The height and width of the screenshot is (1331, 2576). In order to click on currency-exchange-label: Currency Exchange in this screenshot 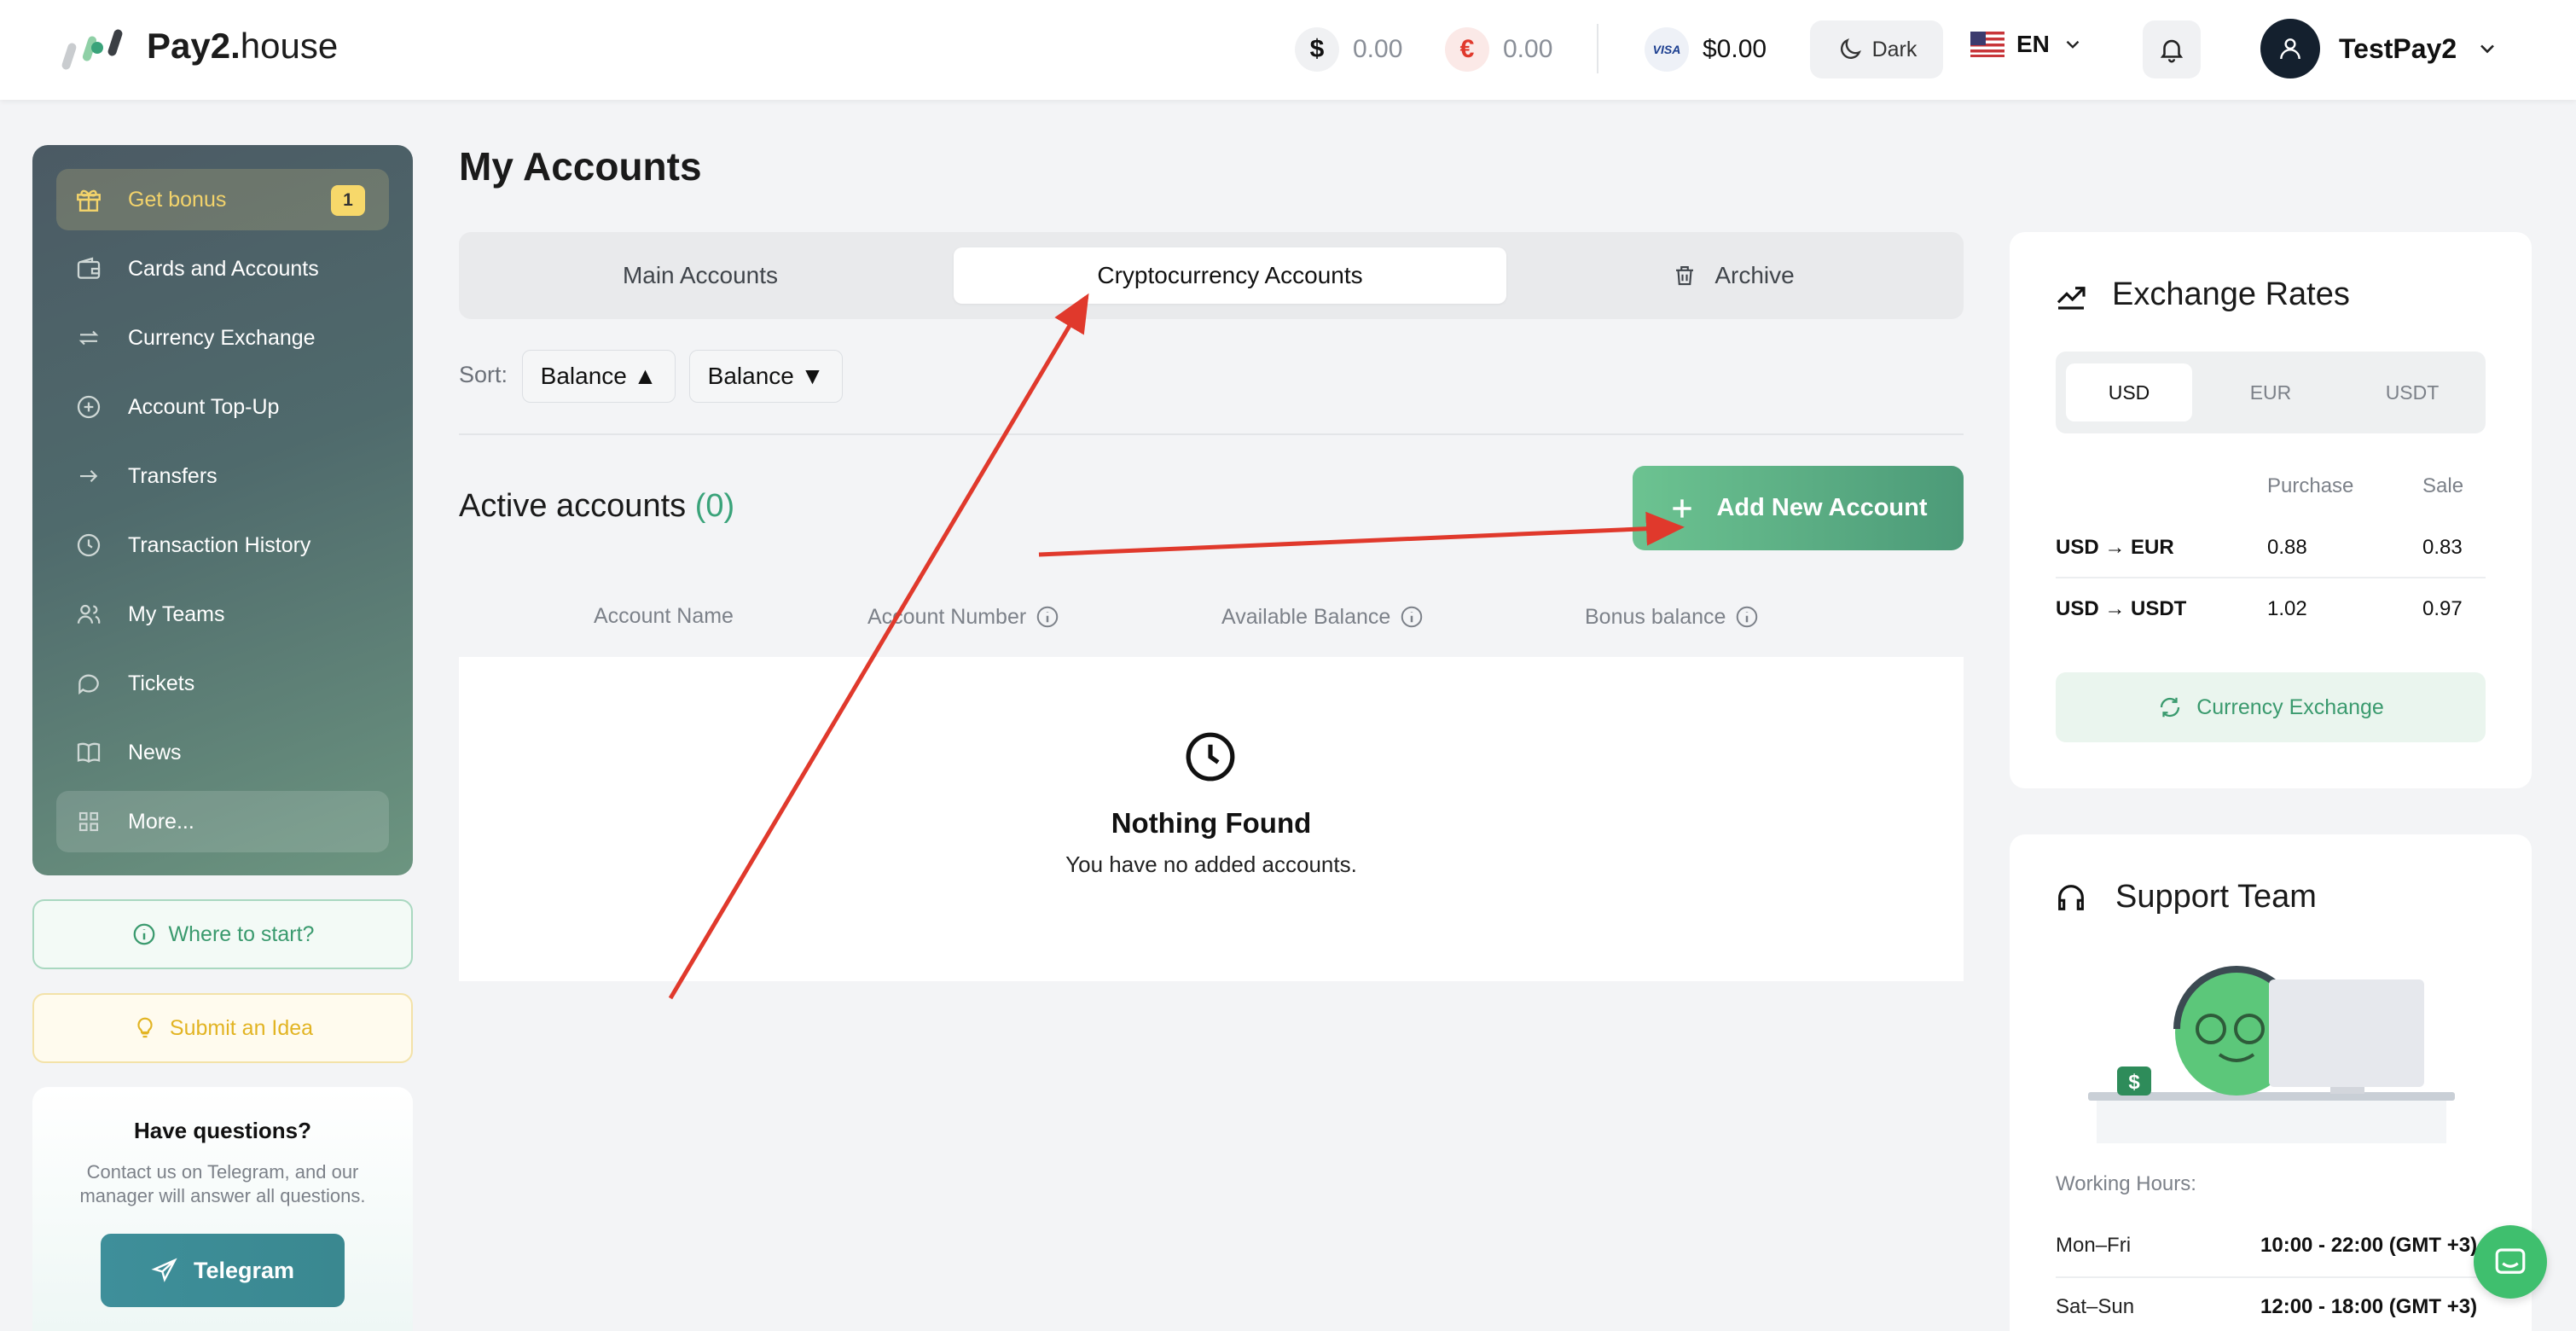, I will do `click(2290, 707)`.